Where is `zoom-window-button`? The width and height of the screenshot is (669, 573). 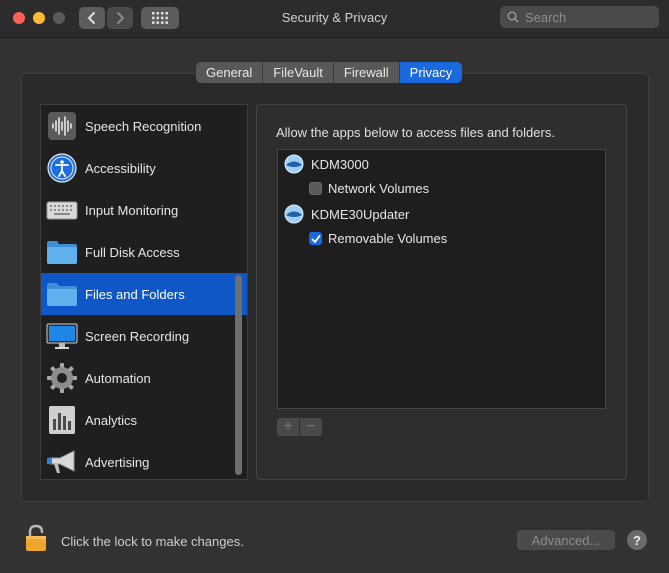
zoom-window-button is located at coordinates (59, 18).